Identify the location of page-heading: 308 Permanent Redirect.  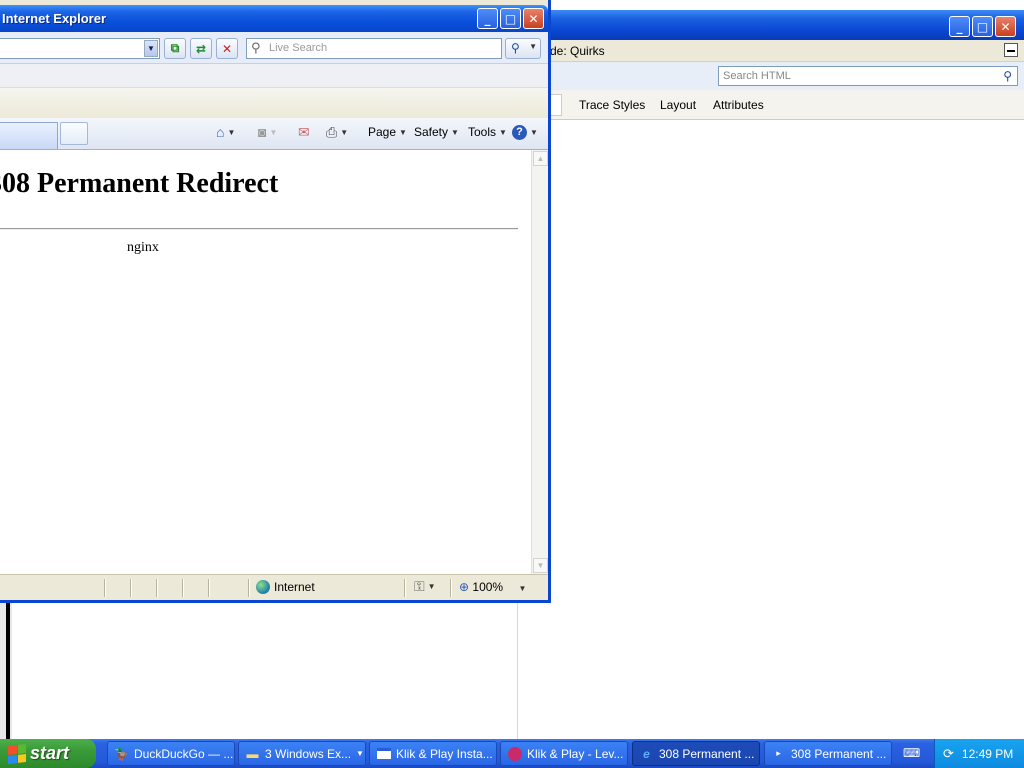
(139, 183).